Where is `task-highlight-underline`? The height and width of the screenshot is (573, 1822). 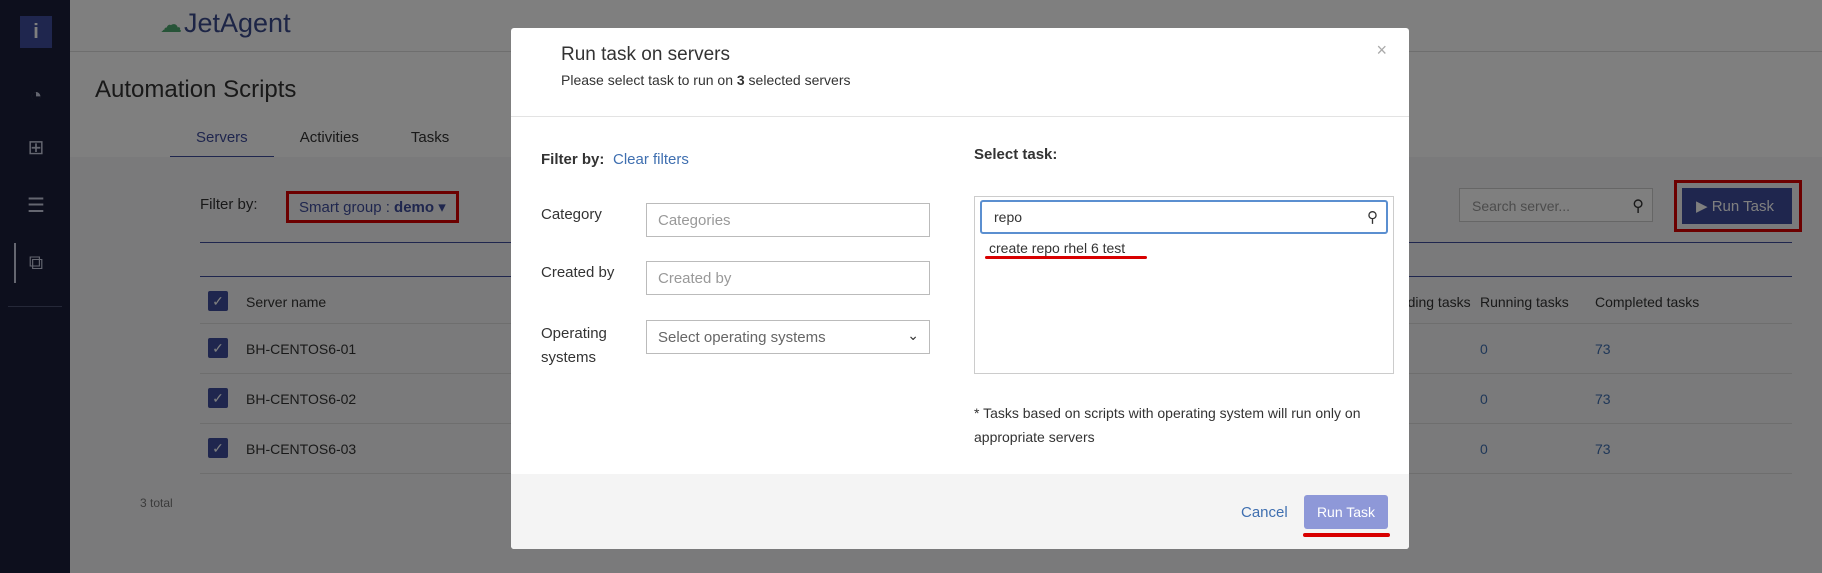 task-highlight-underline is located at coordinates (1066, 257).